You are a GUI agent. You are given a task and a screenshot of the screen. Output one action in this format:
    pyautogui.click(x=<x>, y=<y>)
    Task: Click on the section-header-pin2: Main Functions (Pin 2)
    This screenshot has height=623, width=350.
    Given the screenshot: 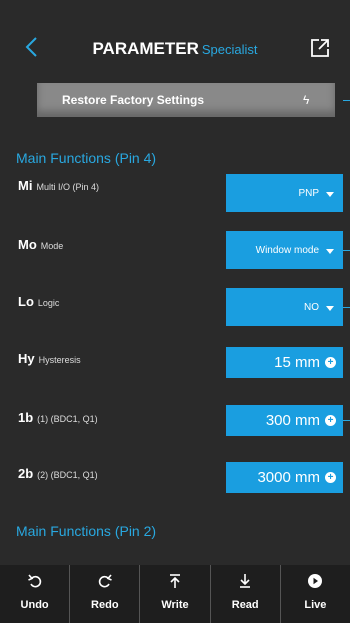 What is the action you would take?
    pyautogui.click(x=86, y=531)
    